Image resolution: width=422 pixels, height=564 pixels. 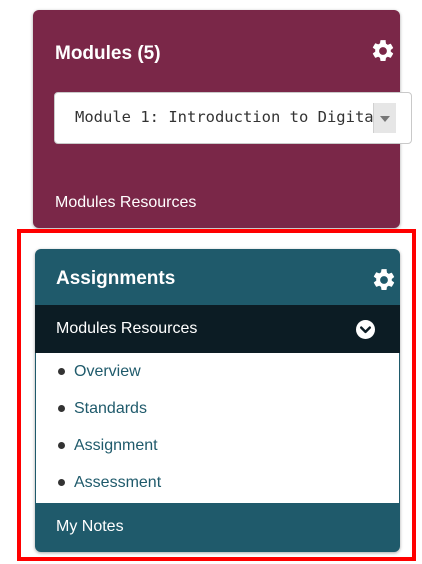 What do you see at coordinates (116, 445) in the screenshot?
I see `item-label: Assignment` at bounding box center [116, 445].